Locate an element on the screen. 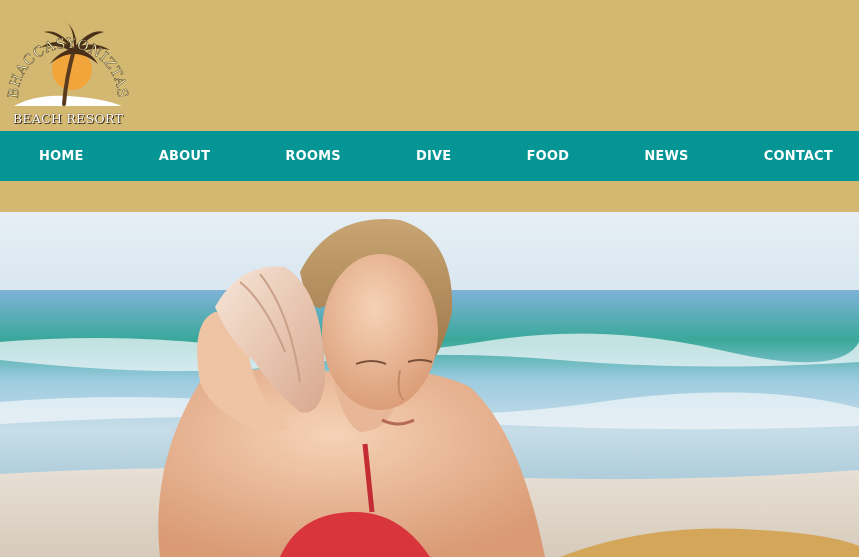  nav-item-about: ABOUT is located at coordinates (184, 156).